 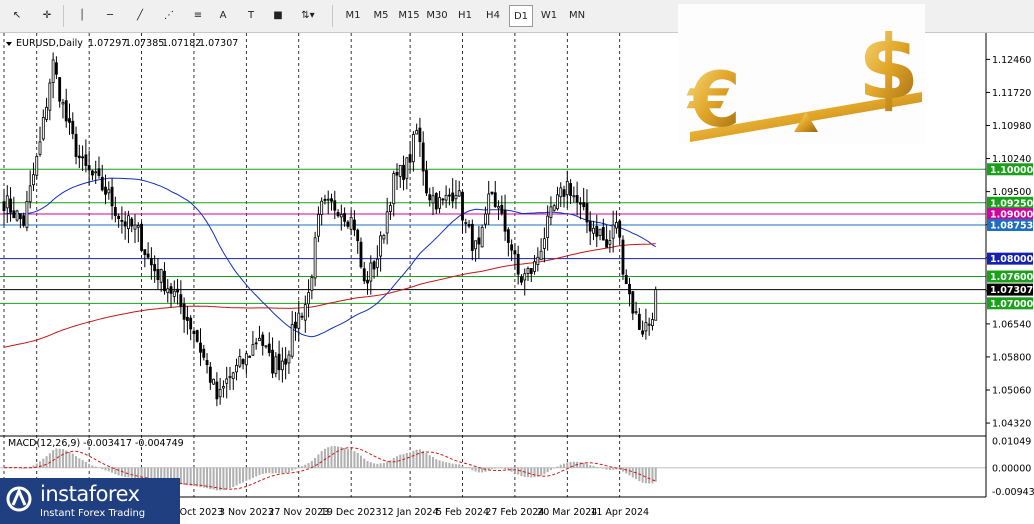 I want to click on crosshair-tool-icon: ✛, so click(x=47, y=16).